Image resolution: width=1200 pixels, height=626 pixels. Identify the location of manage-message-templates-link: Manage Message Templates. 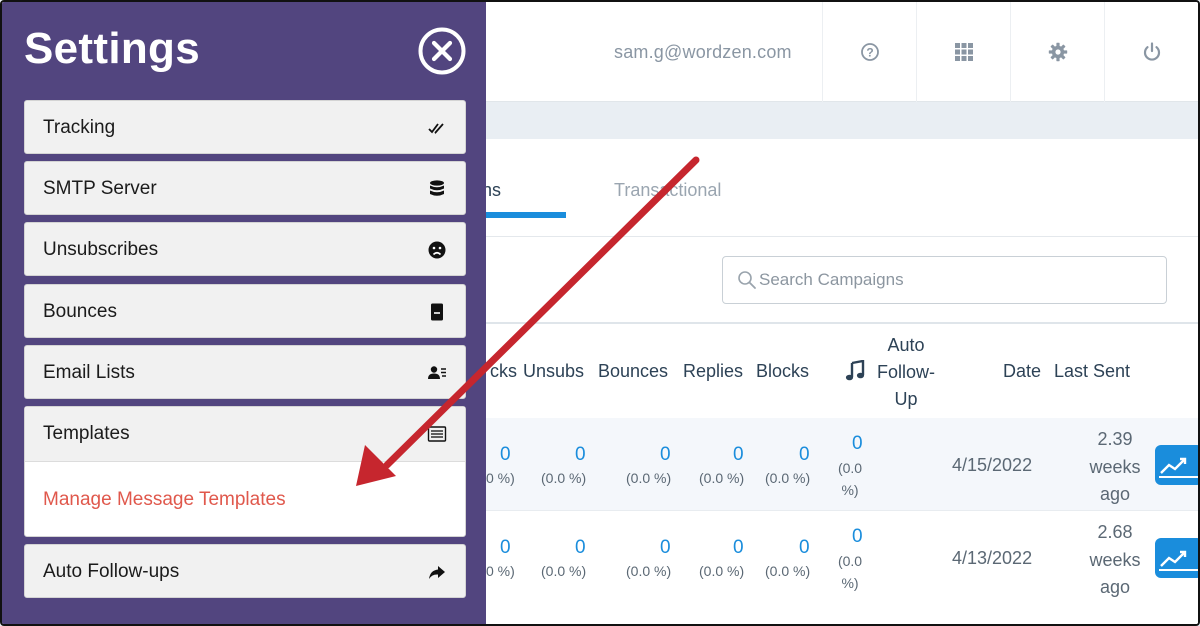
(164, 500).